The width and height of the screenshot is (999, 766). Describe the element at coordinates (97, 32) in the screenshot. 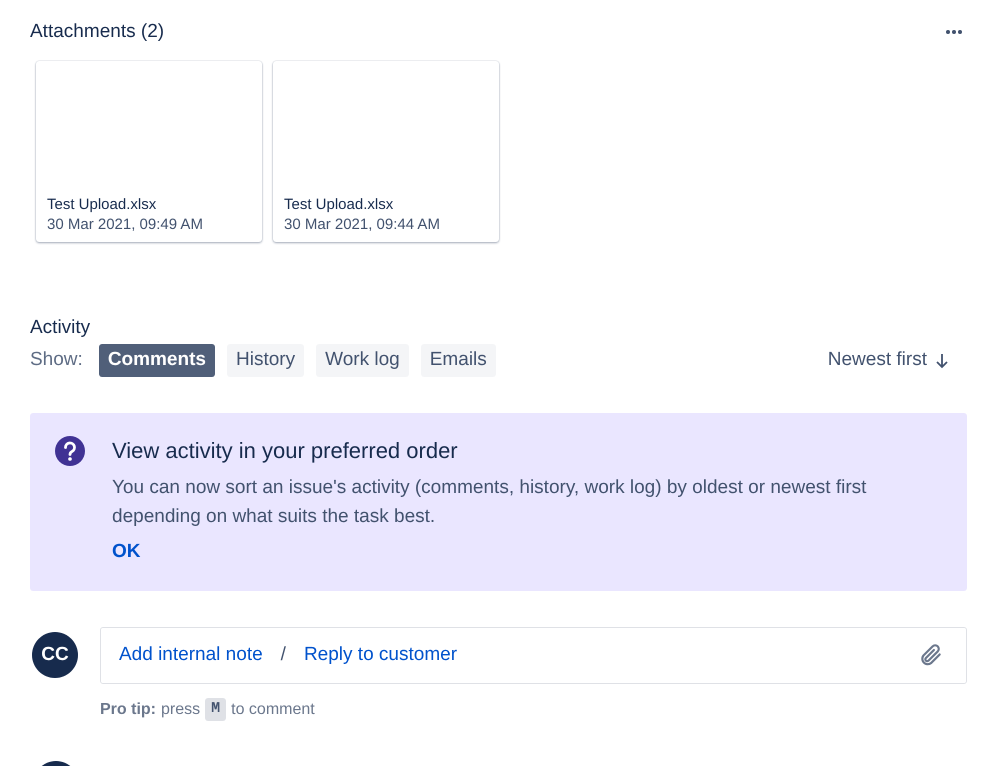

I see `attachments-heading: Attachments (2)` at that location.